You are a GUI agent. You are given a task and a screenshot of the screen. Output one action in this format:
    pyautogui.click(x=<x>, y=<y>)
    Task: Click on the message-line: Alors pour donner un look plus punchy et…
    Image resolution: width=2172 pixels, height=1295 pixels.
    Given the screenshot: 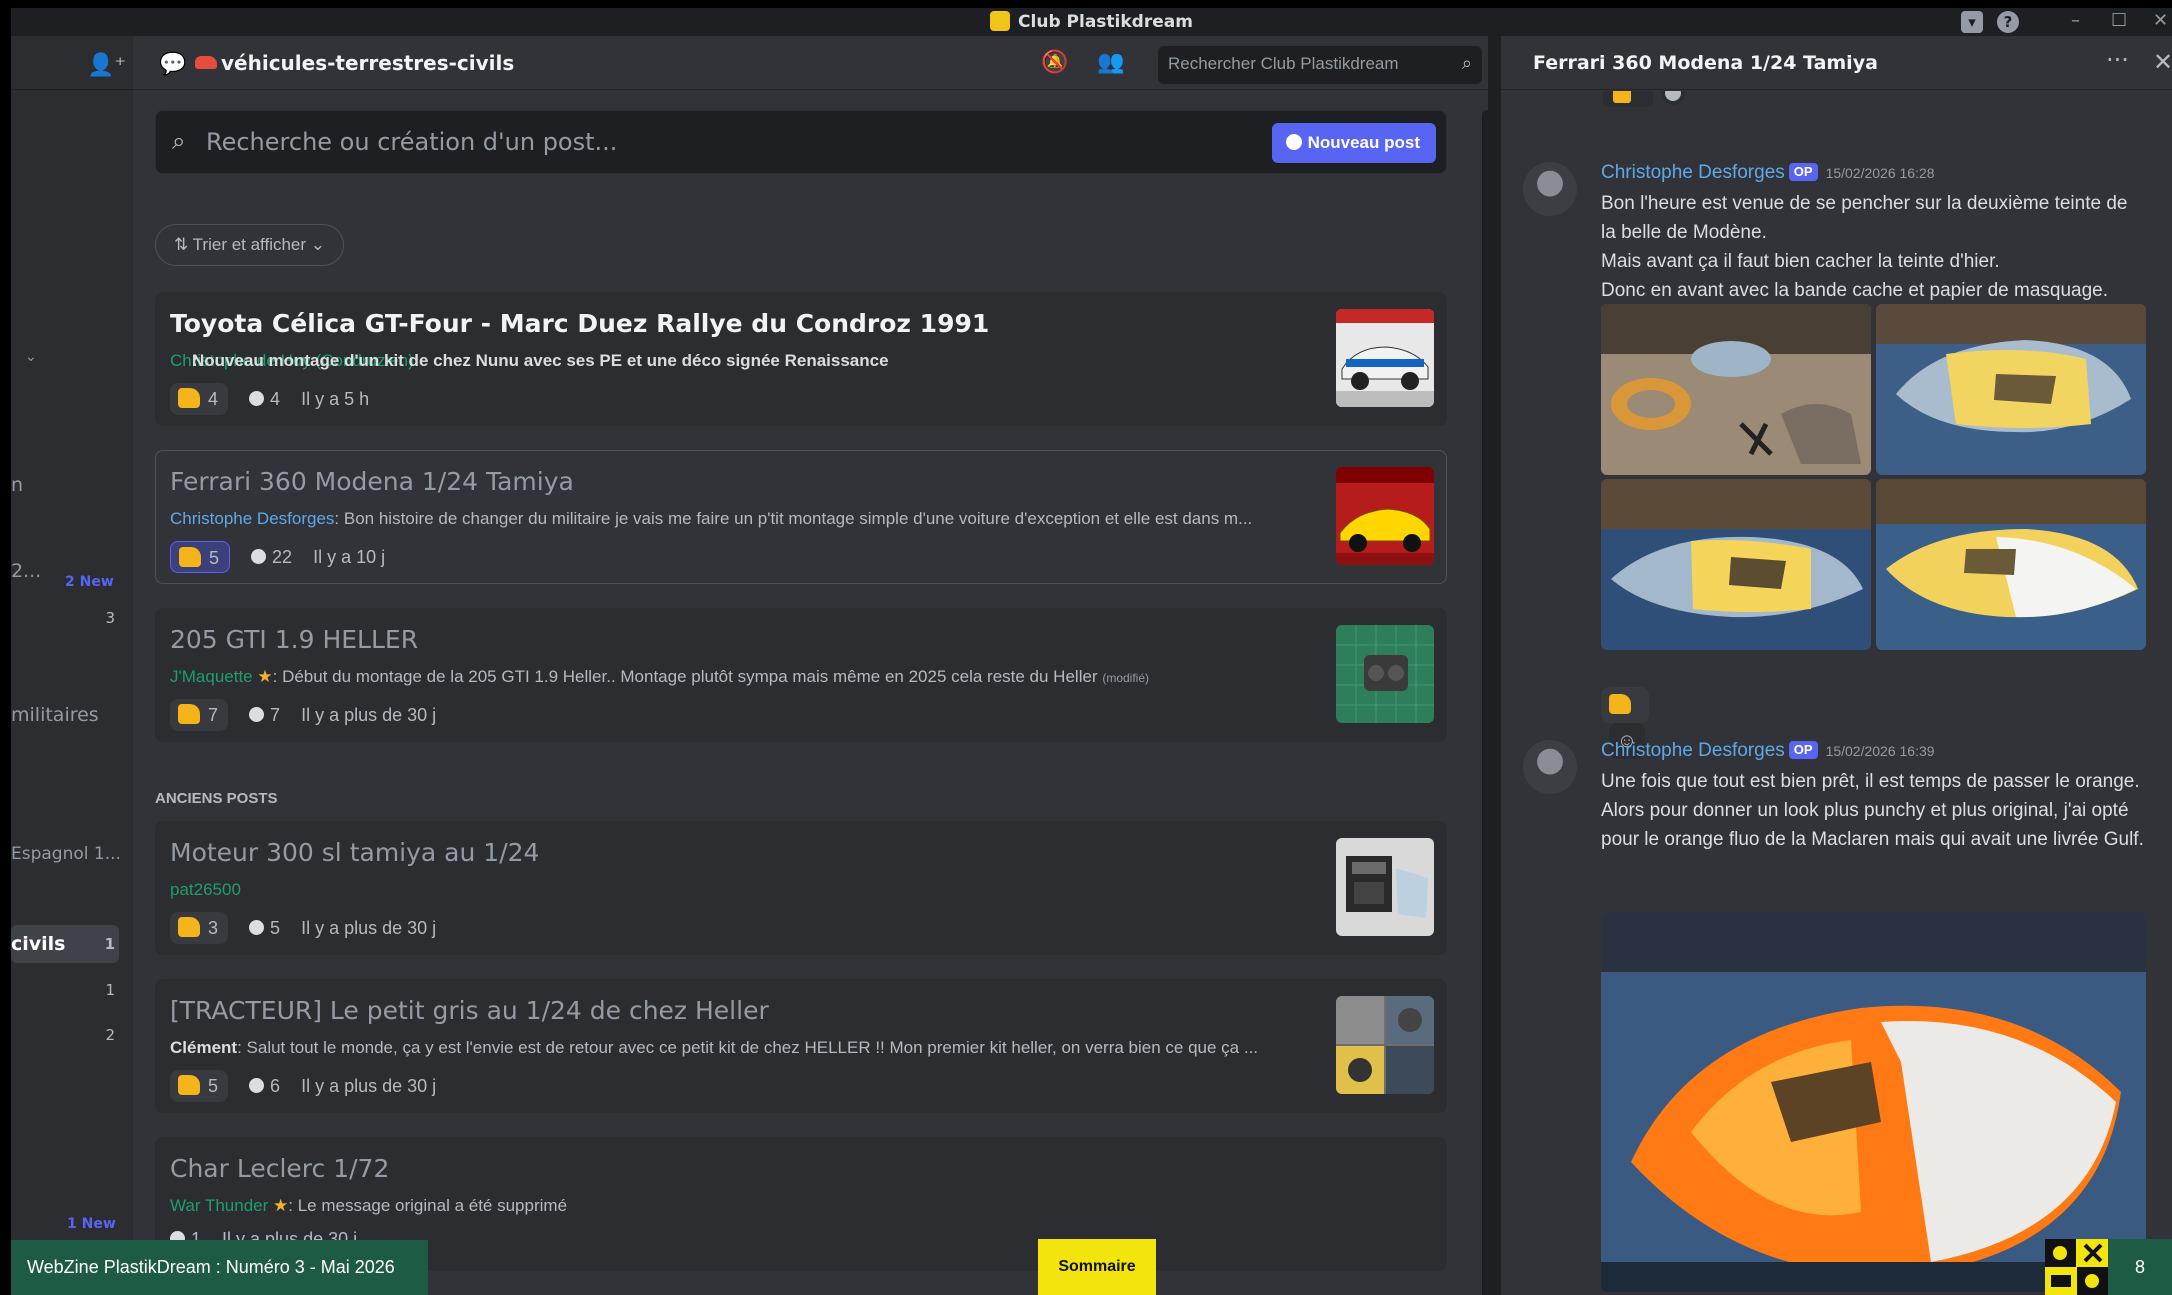 What is the action you would take?
    pyautogui.click(x=1872, y=825)
    